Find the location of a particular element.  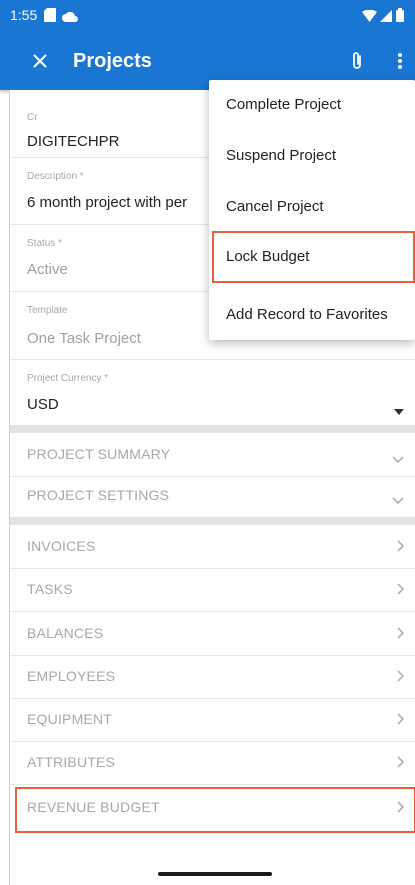

menu-item-suspend-project: Suspend Project is located at coordinates (312, 156).